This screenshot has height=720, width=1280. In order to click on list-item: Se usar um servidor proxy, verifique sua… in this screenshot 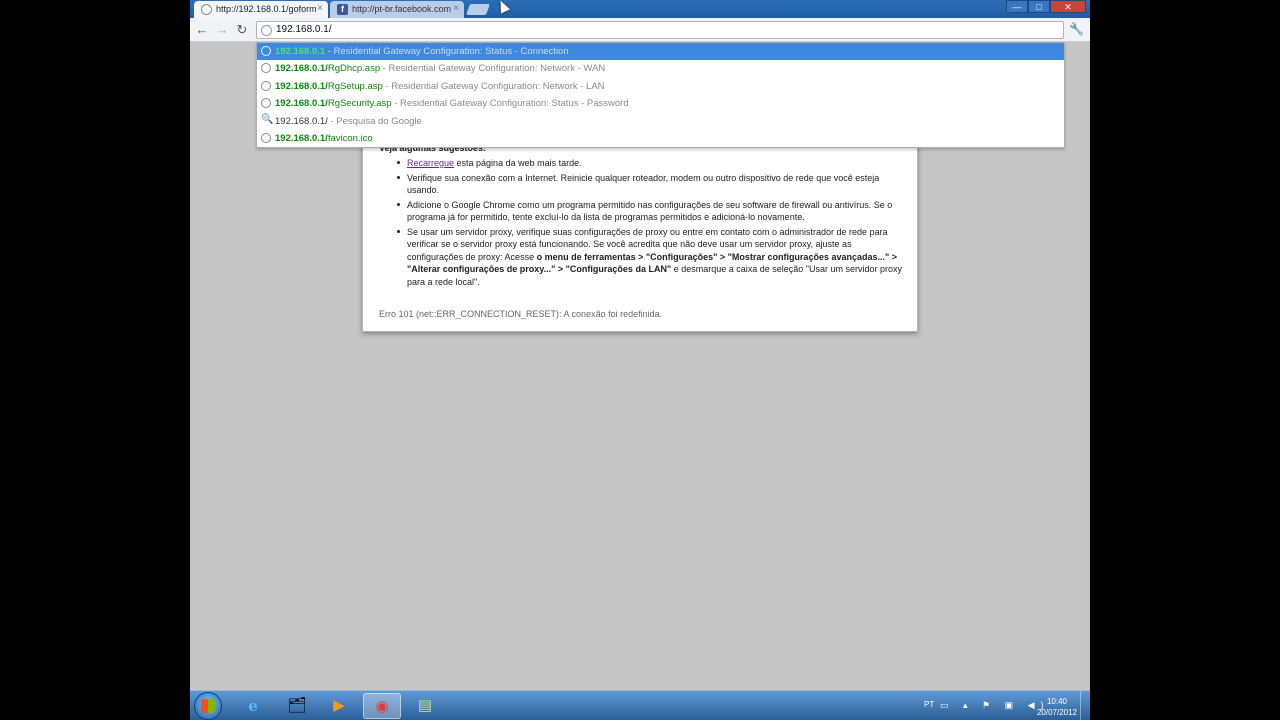, I will do `click(641, 257)`.